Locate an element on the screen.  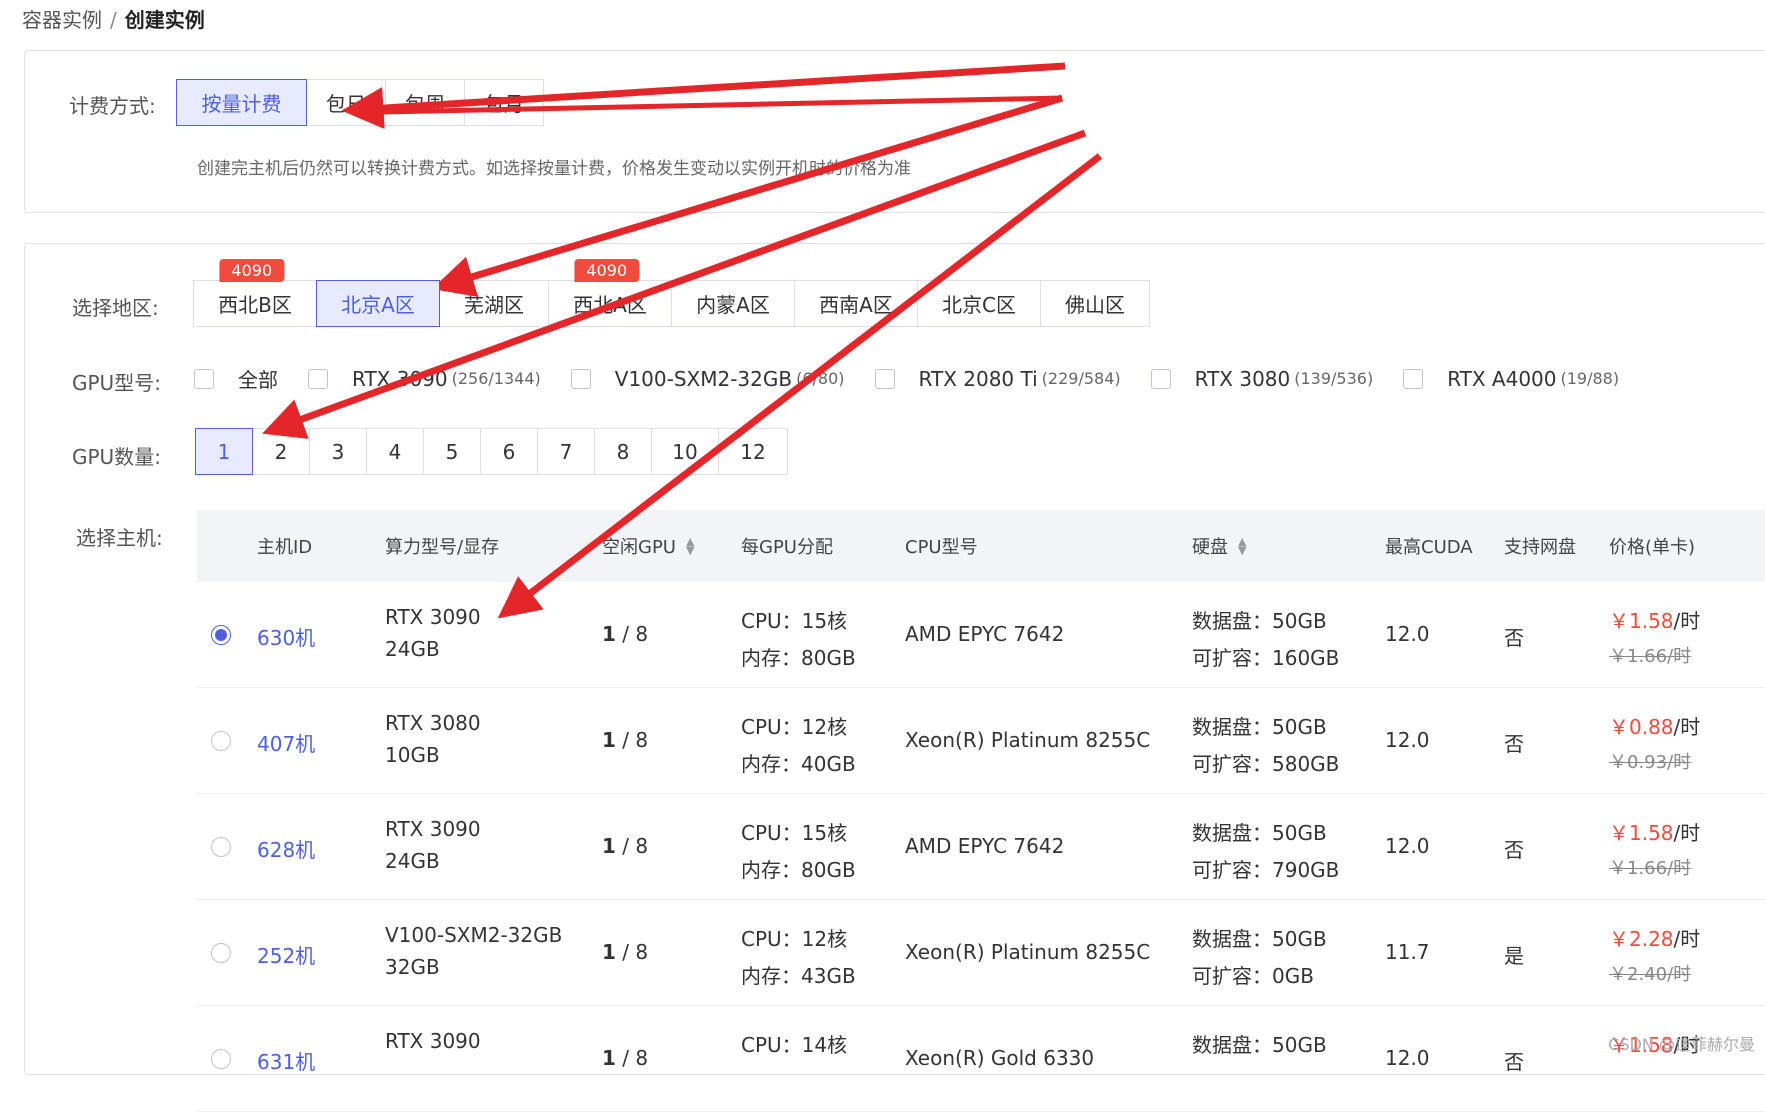
region-option-wuhu: 芜湖区 is located at coordinates (494, 303).